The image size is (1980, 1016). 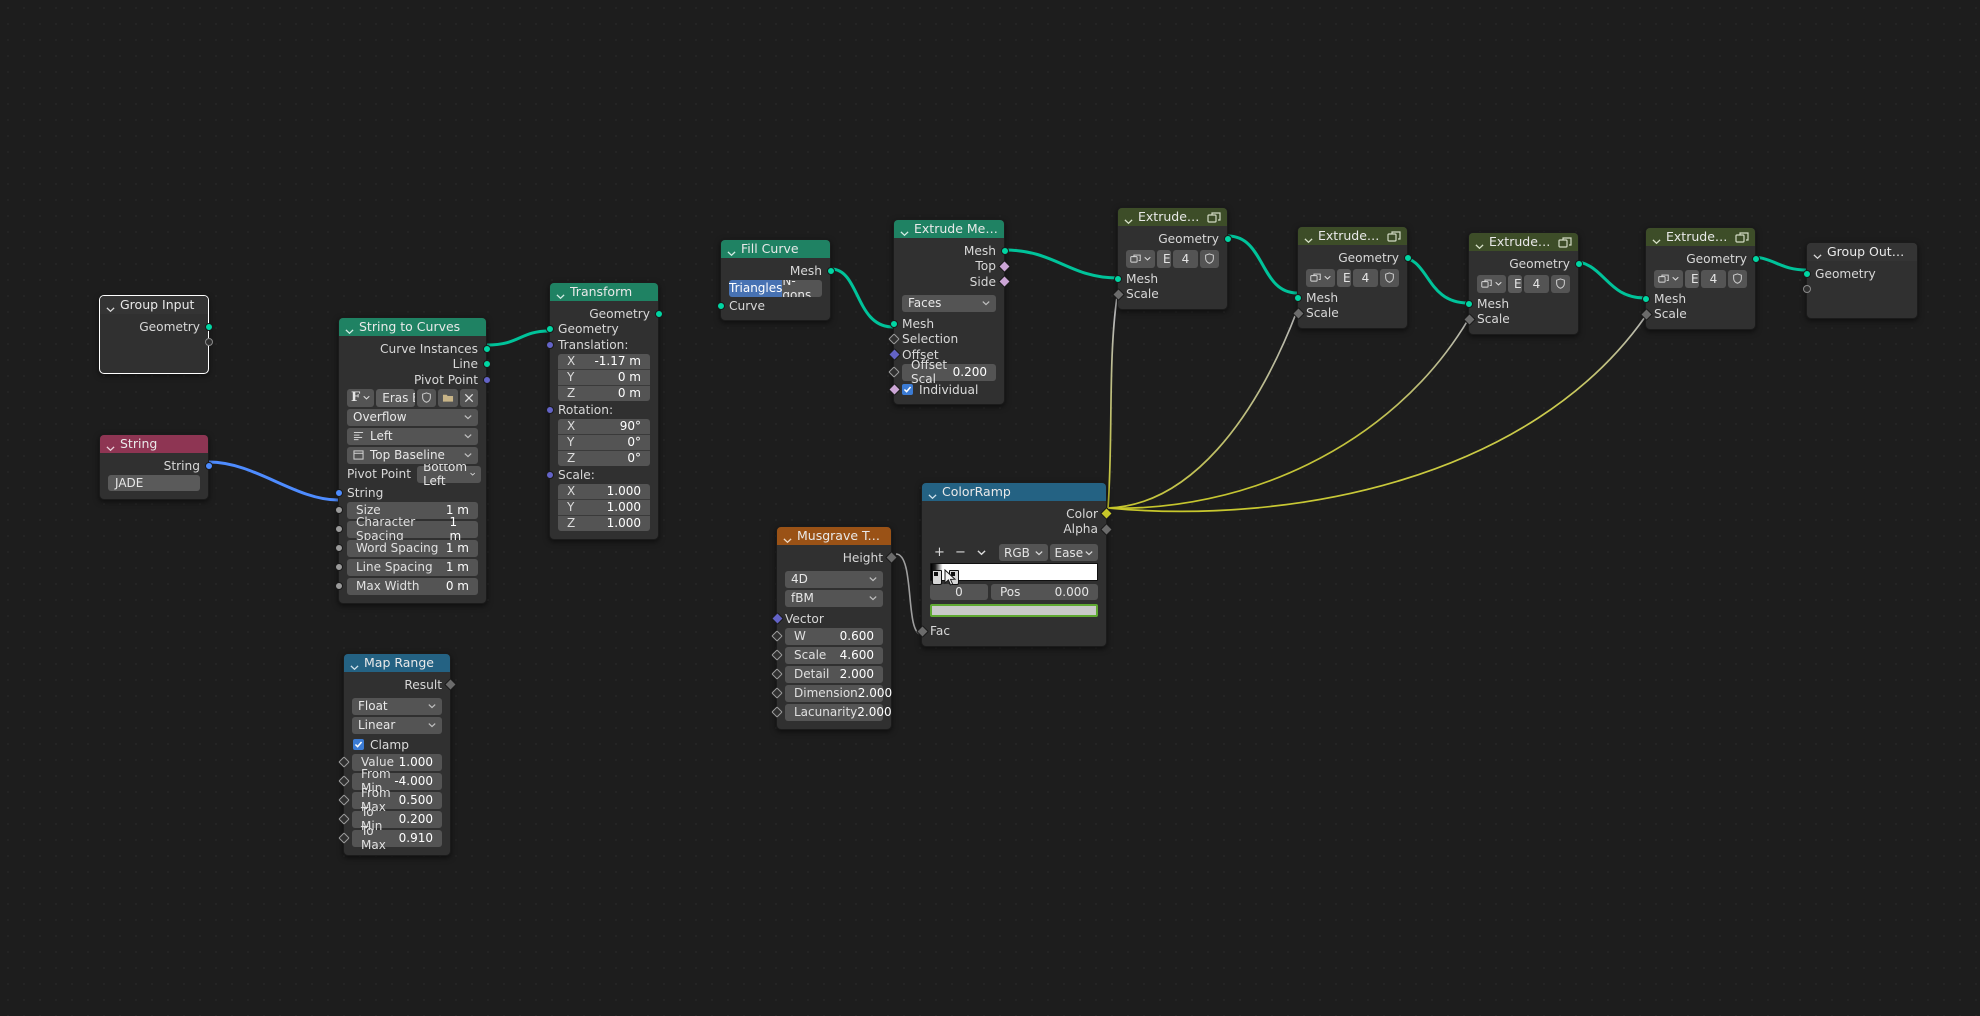 I want to click on rotation-x-field: X 90°, so click(x=604, y=426).